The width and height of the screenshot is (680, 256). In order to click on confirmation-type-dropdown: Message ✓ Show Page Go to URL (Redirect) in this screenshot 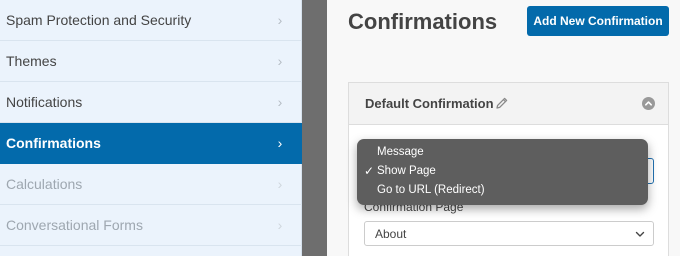, I will do `click(502, 172)`.